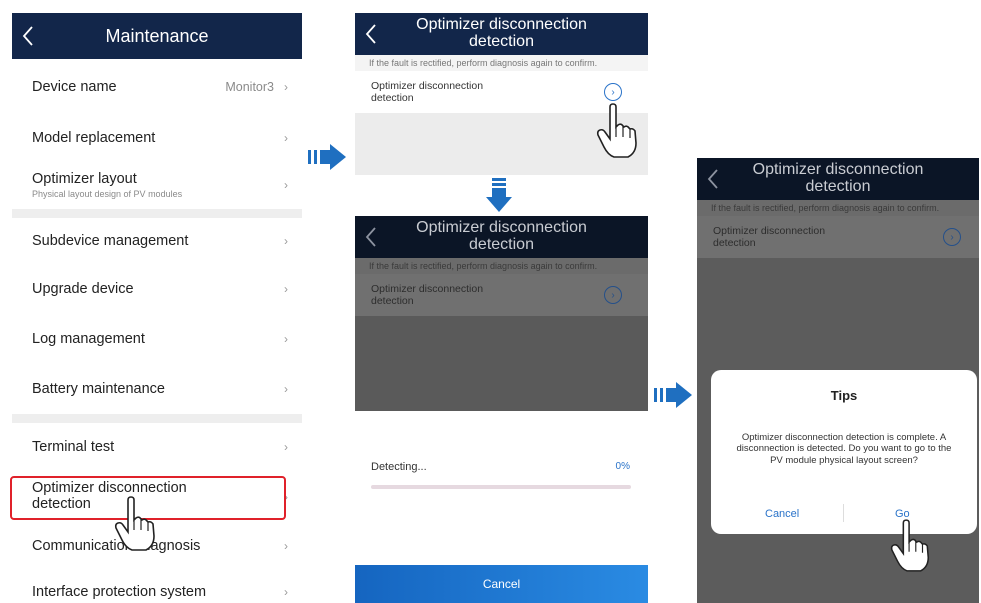  What do you see at coordinates (107, 194) in the screenshot?
I see `item-sublabel: Physical layout design of PV modules` at bounding box center [107, 194].